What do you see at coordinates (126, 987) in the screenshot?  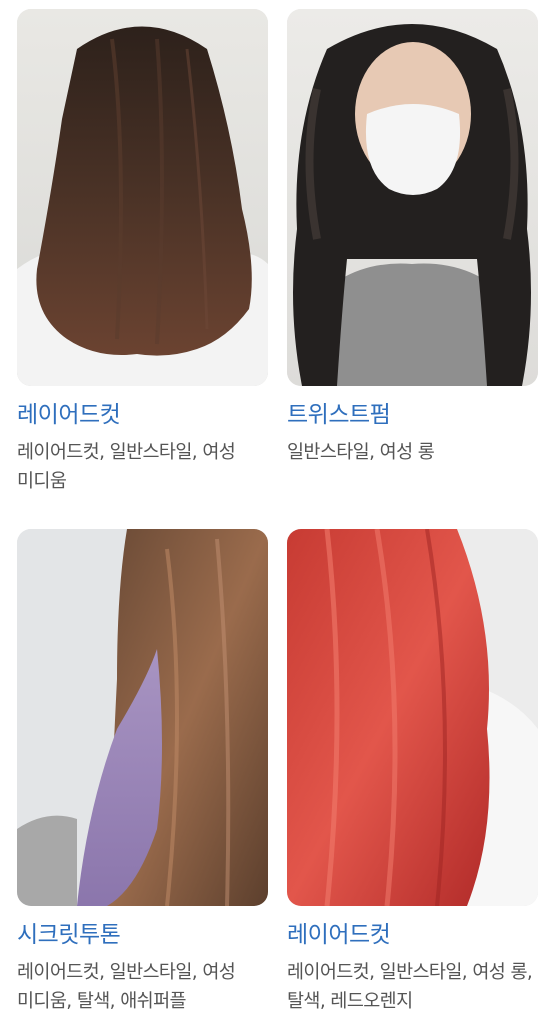 I see `hairstyle-tags: 레이어드컷, 일반스타일, 여성 미디움, 탈색, 애쉬퍼플` at bounding box center [126, 987].